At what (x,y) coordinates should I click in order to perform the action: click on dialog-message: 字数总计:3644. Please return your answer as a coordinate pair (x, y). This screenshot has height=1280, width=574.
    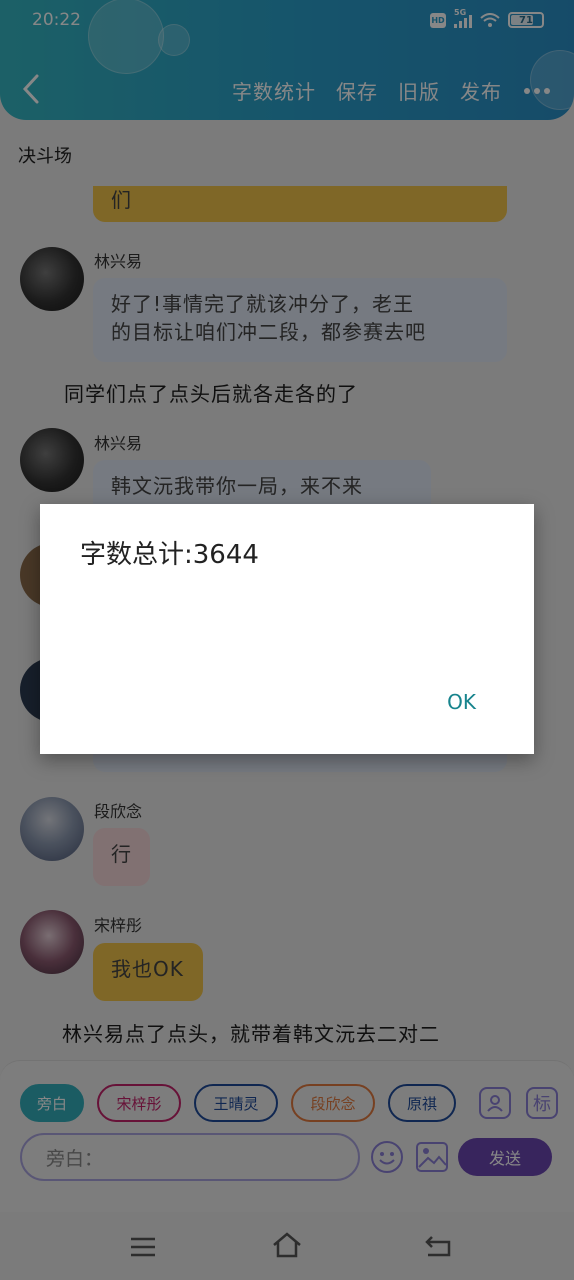
    Looking at the image, I should click on (169, 555).